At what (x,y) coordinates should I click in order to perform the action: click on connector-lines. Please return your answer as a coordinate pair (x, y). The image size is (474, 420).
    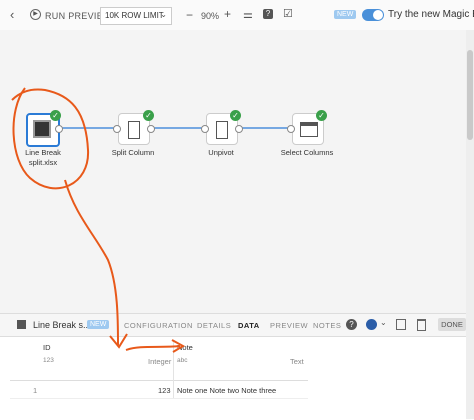
    Looking at the image, I should click on (174, 128).